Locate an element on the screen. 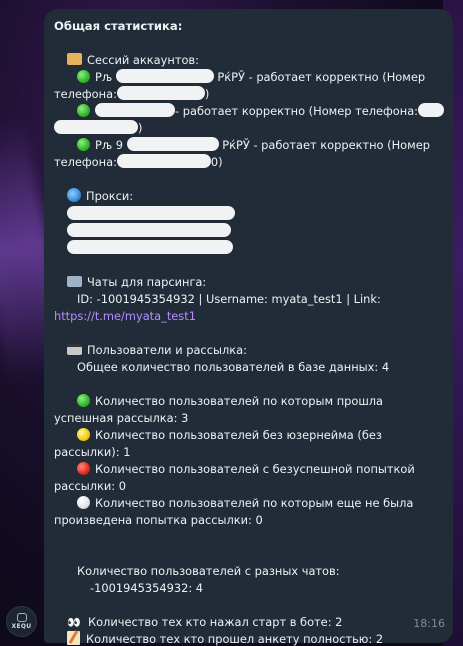  session-item: Рљ РќРЎ - работает корректно (Номер is located at coordinates (248, 77).